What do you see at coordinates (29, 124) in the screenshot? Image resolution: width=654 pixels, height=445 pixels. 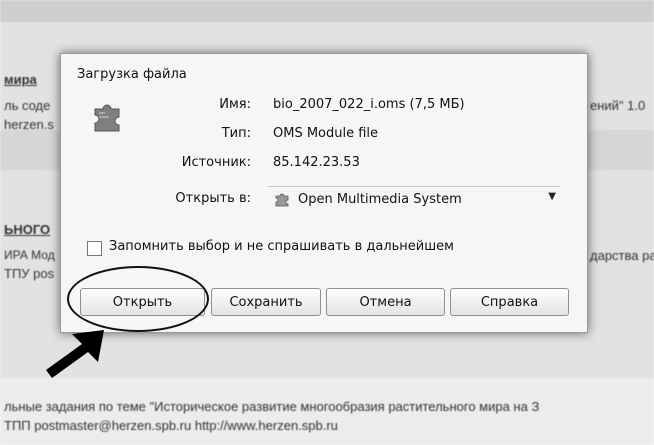 I see `bg-text: herzen.s` at bounding box center [29, 124].